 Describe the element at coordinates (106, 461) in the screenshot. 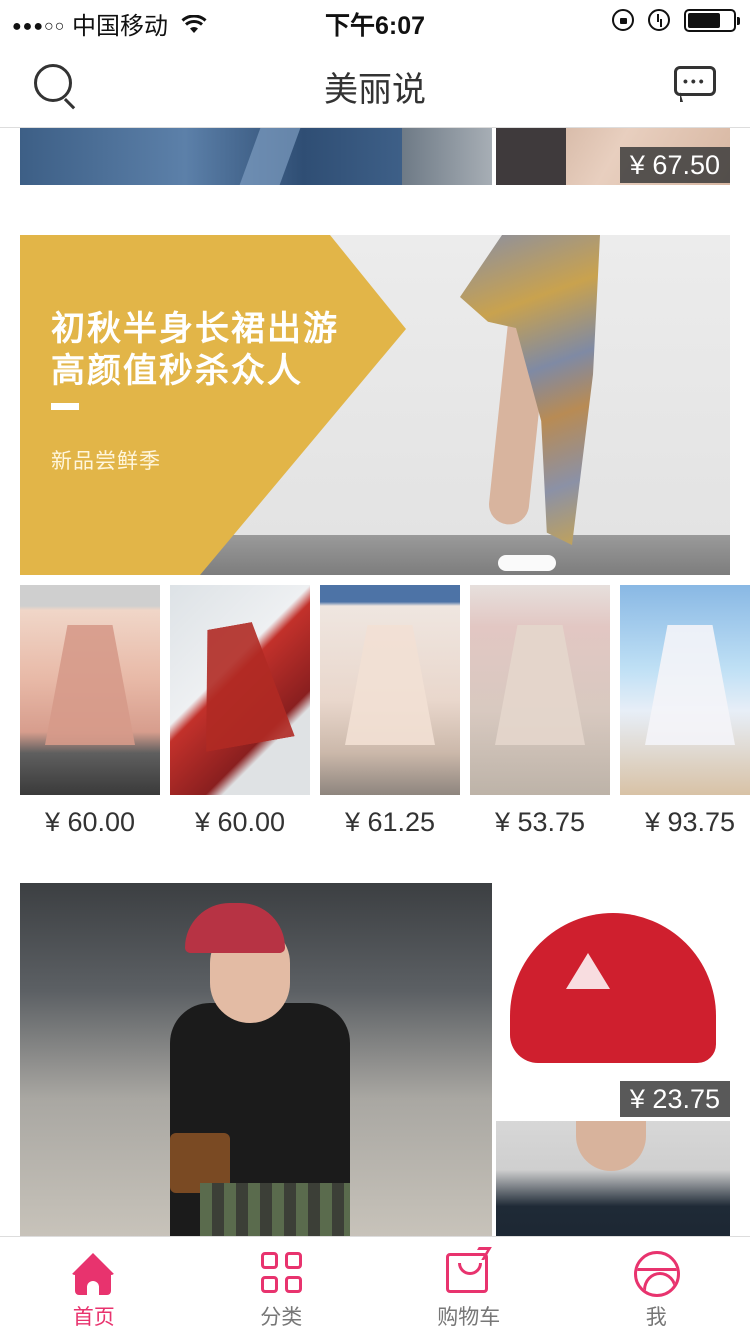

I see `banner-subtitle: 新品尝鲜季` at that location.